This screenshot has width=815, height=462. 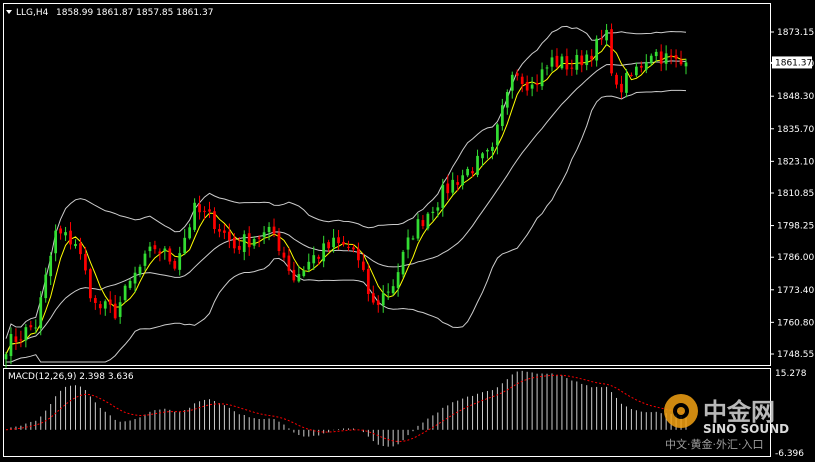 I want to click on macd-histogram, so click(x=348, y=408).